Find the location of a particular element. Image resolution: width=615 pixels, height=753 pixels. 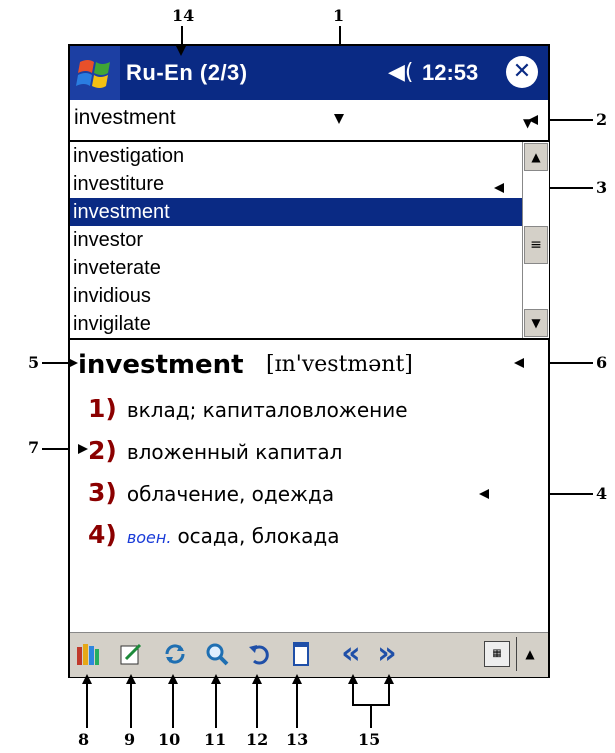

arrowhead-15a is located at coordinates (353, 679).